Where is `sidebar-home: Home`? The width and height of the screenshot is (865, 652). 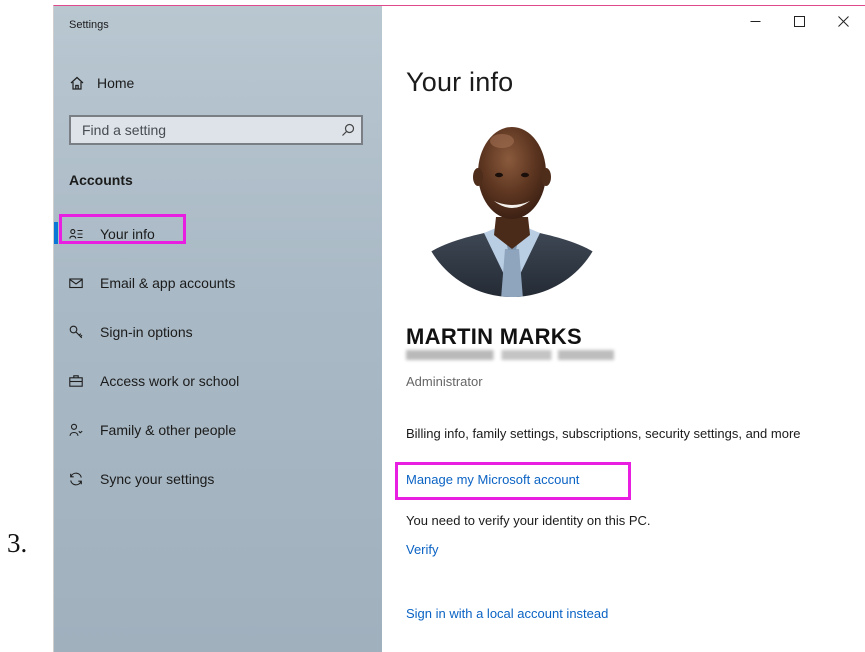
sidebar-home: Home is located at coordinates (101, 83).